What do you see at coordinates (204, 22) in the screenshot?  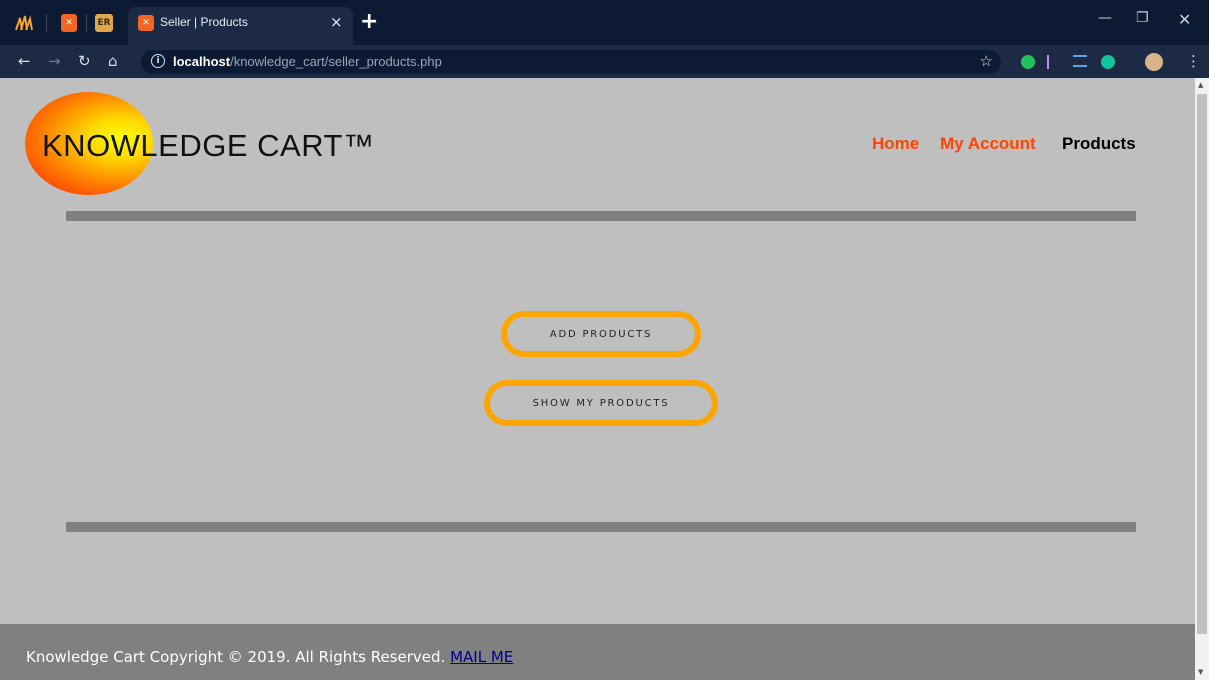 I see `tab-title: Seller | Products` at bounding box center [204, 22].